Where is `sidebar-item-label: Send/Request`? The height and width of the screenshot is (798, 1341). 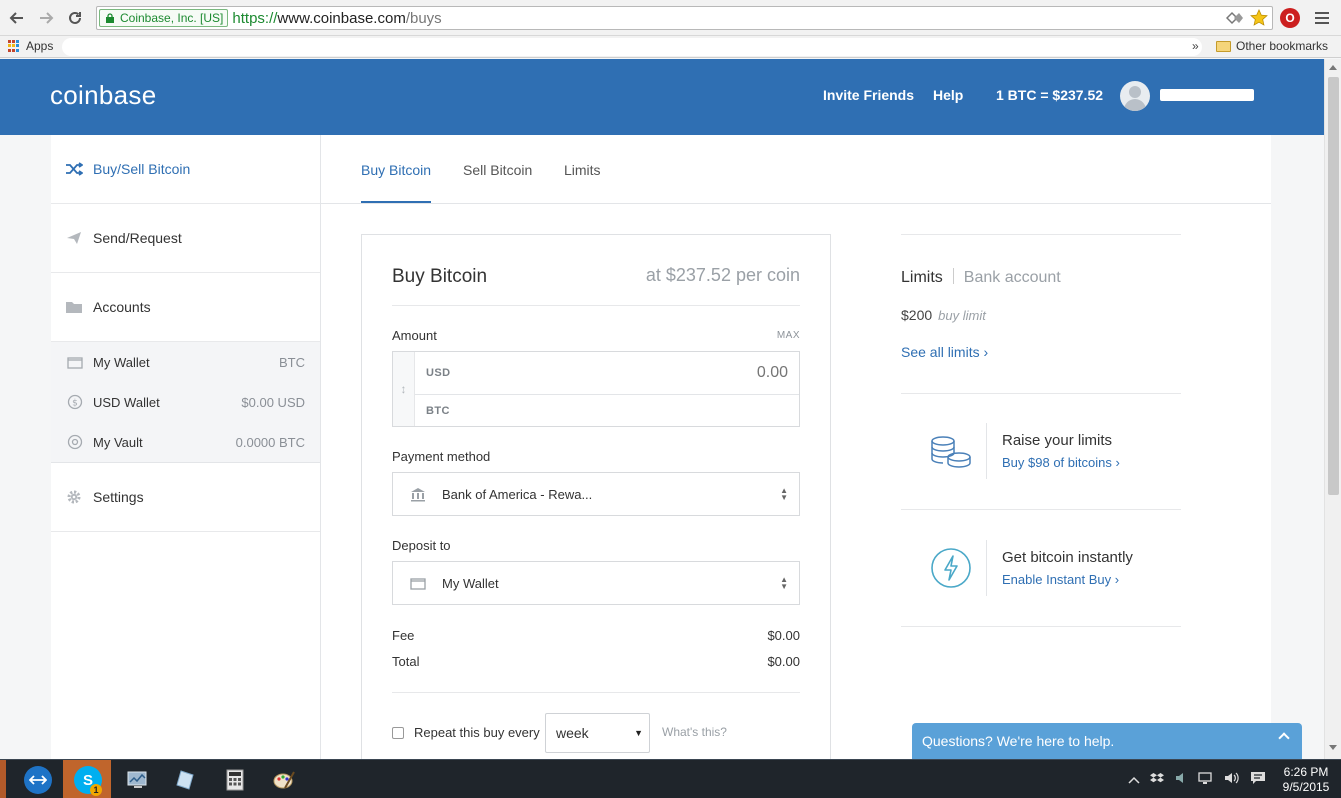
sidebar-item-label: Send/Request is located at coordinates (137, 238).